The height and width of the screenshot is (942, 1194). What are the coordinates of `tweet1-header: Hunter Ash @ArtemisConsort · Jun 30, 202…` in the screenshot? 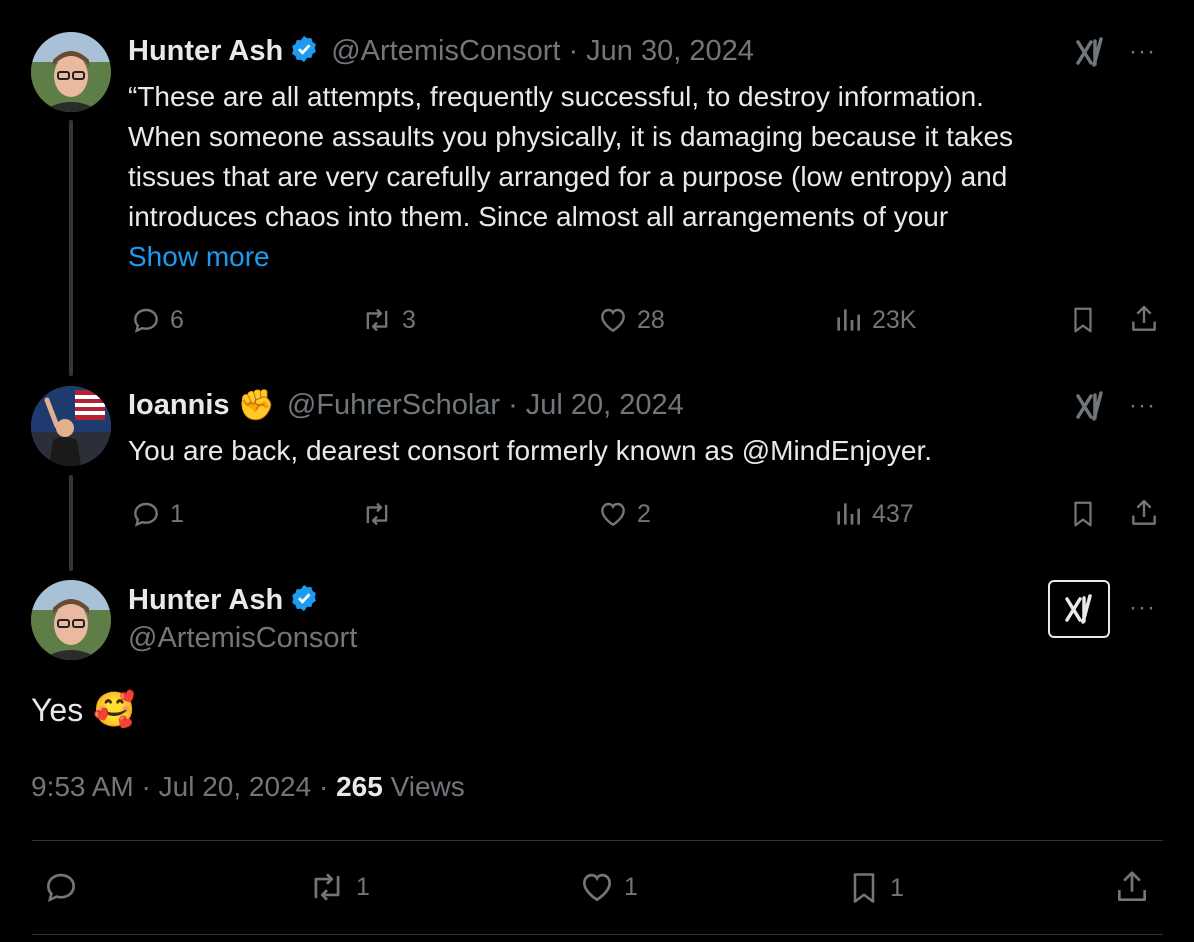 It's located at (441, 51).